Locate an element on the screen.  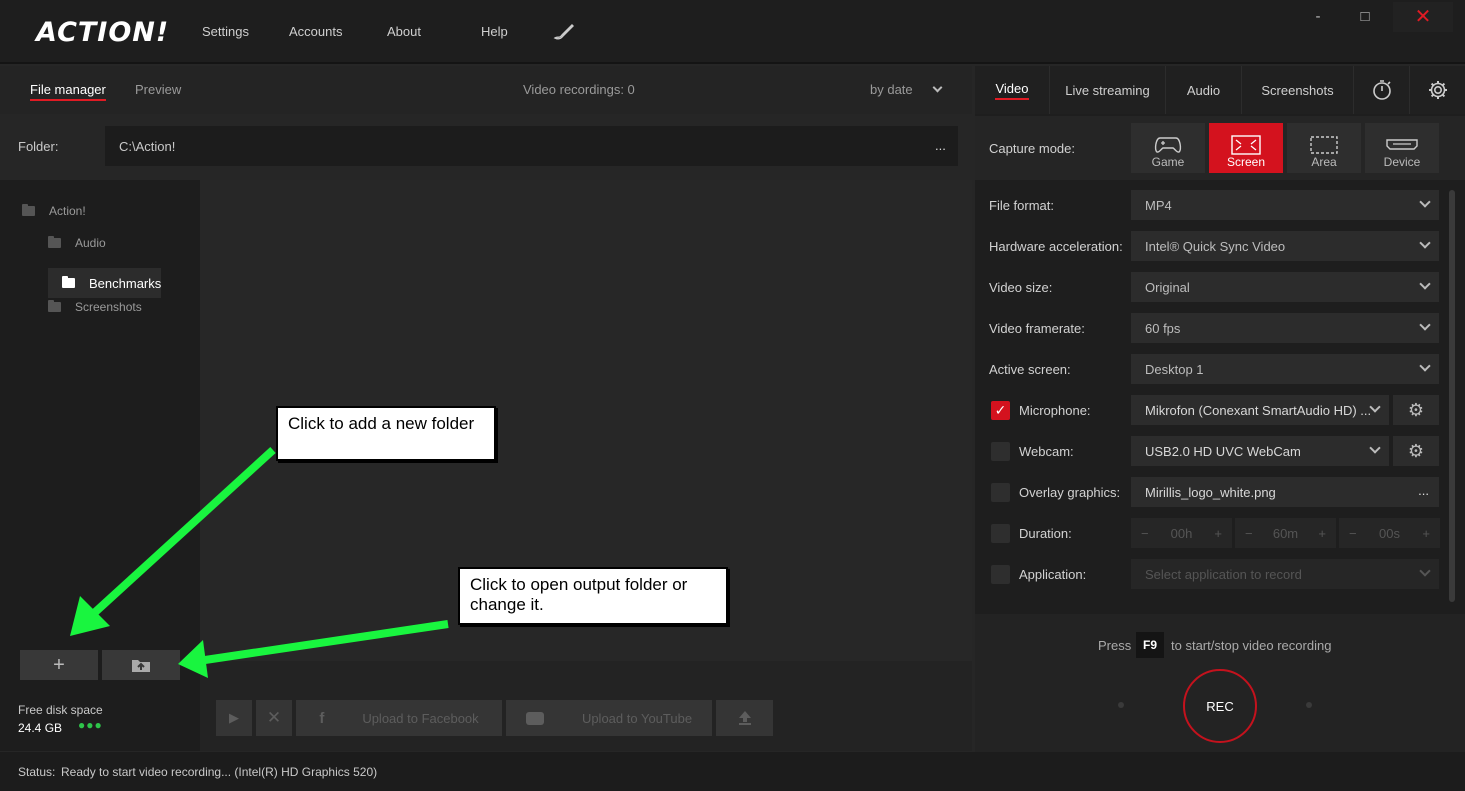
checkmark-icon: ✓ is located at coordinates (1000, 410).